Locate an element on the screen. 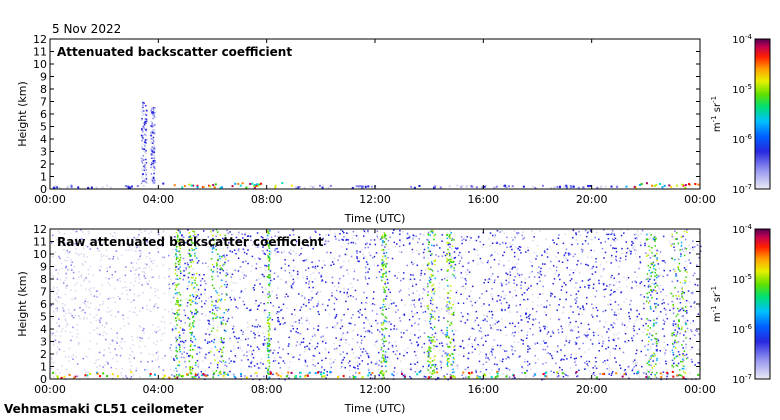 The height and width of the screenshot is (420, 780). y-axis-title: Height (km) is located at coordinates (22, 114).